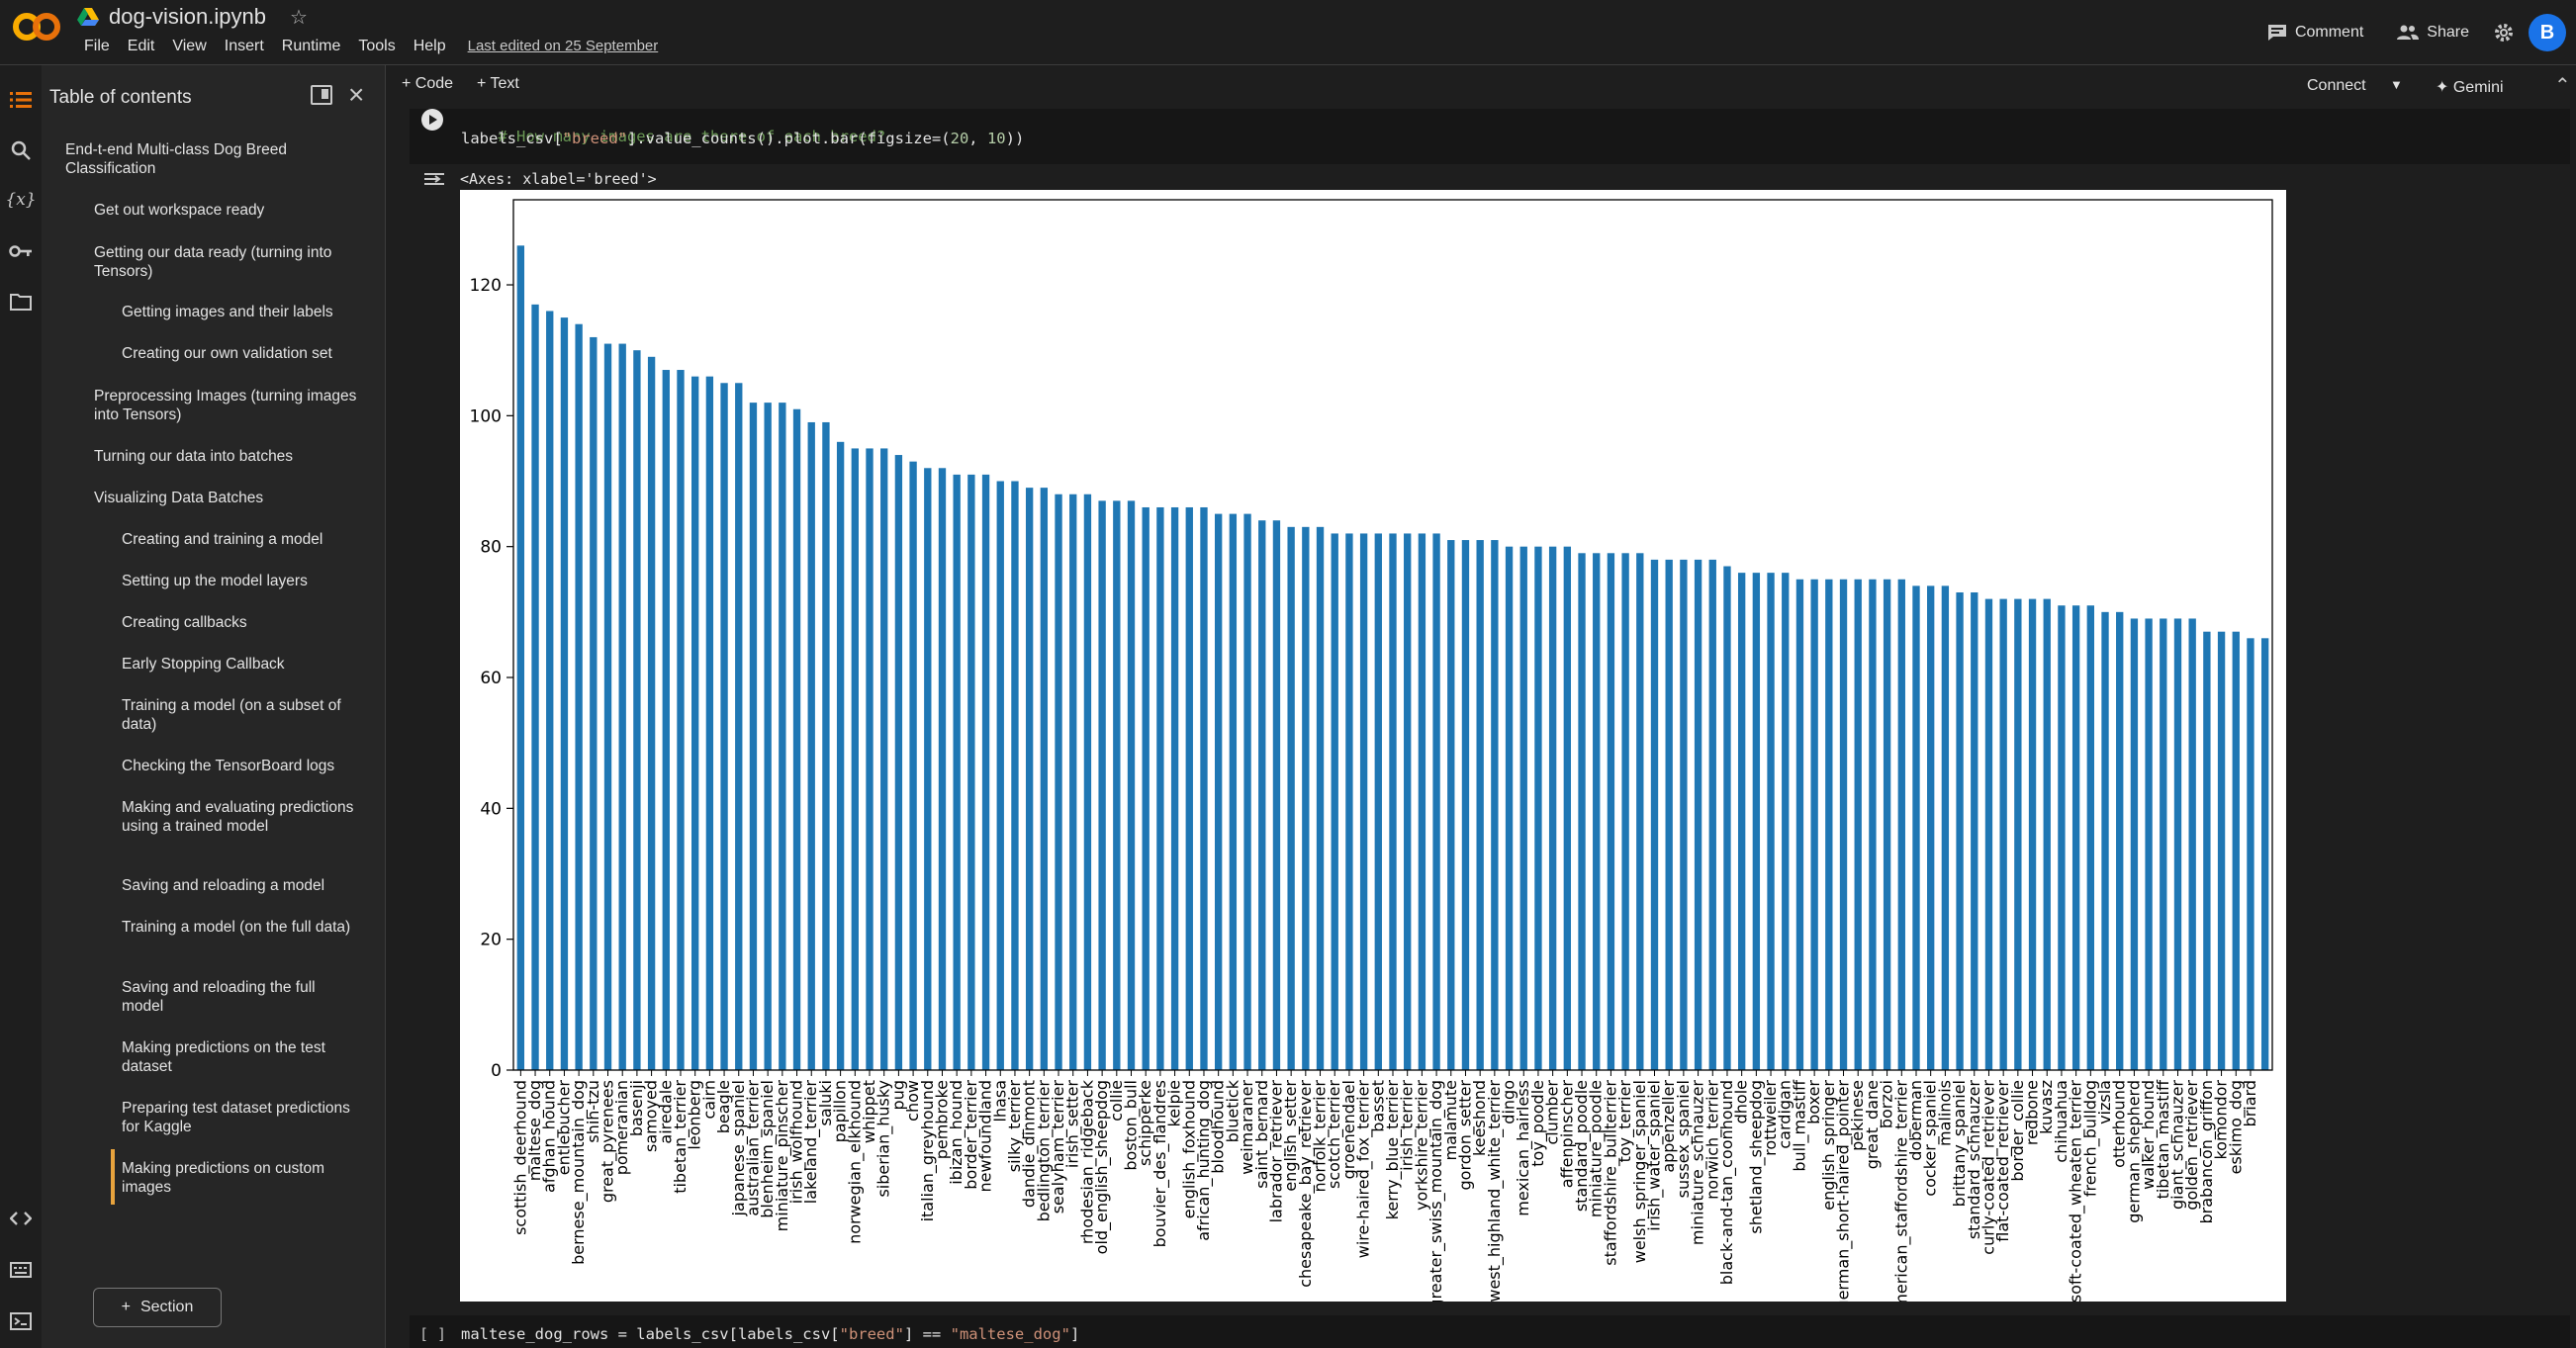 The image size is (2576, 1348). Describe the element at coordinates (241, 885) in the screenshot. I see `toc-item: Saving and reloading a model` at that location.